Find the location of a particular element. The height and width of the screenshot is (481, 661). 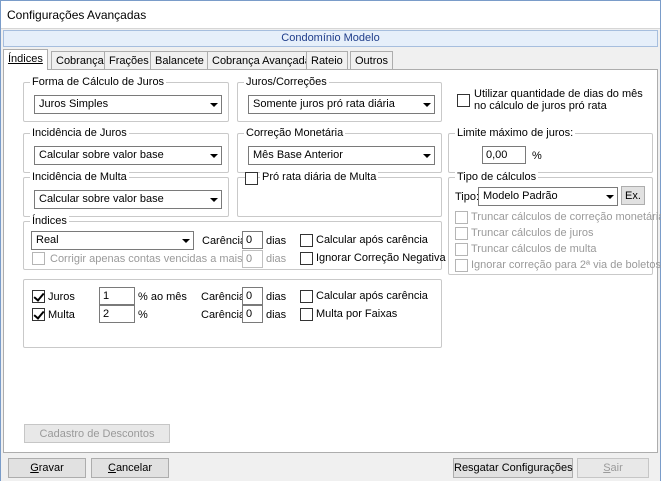

indices-carencia-input: 0 is located at coordinates (252, 240).